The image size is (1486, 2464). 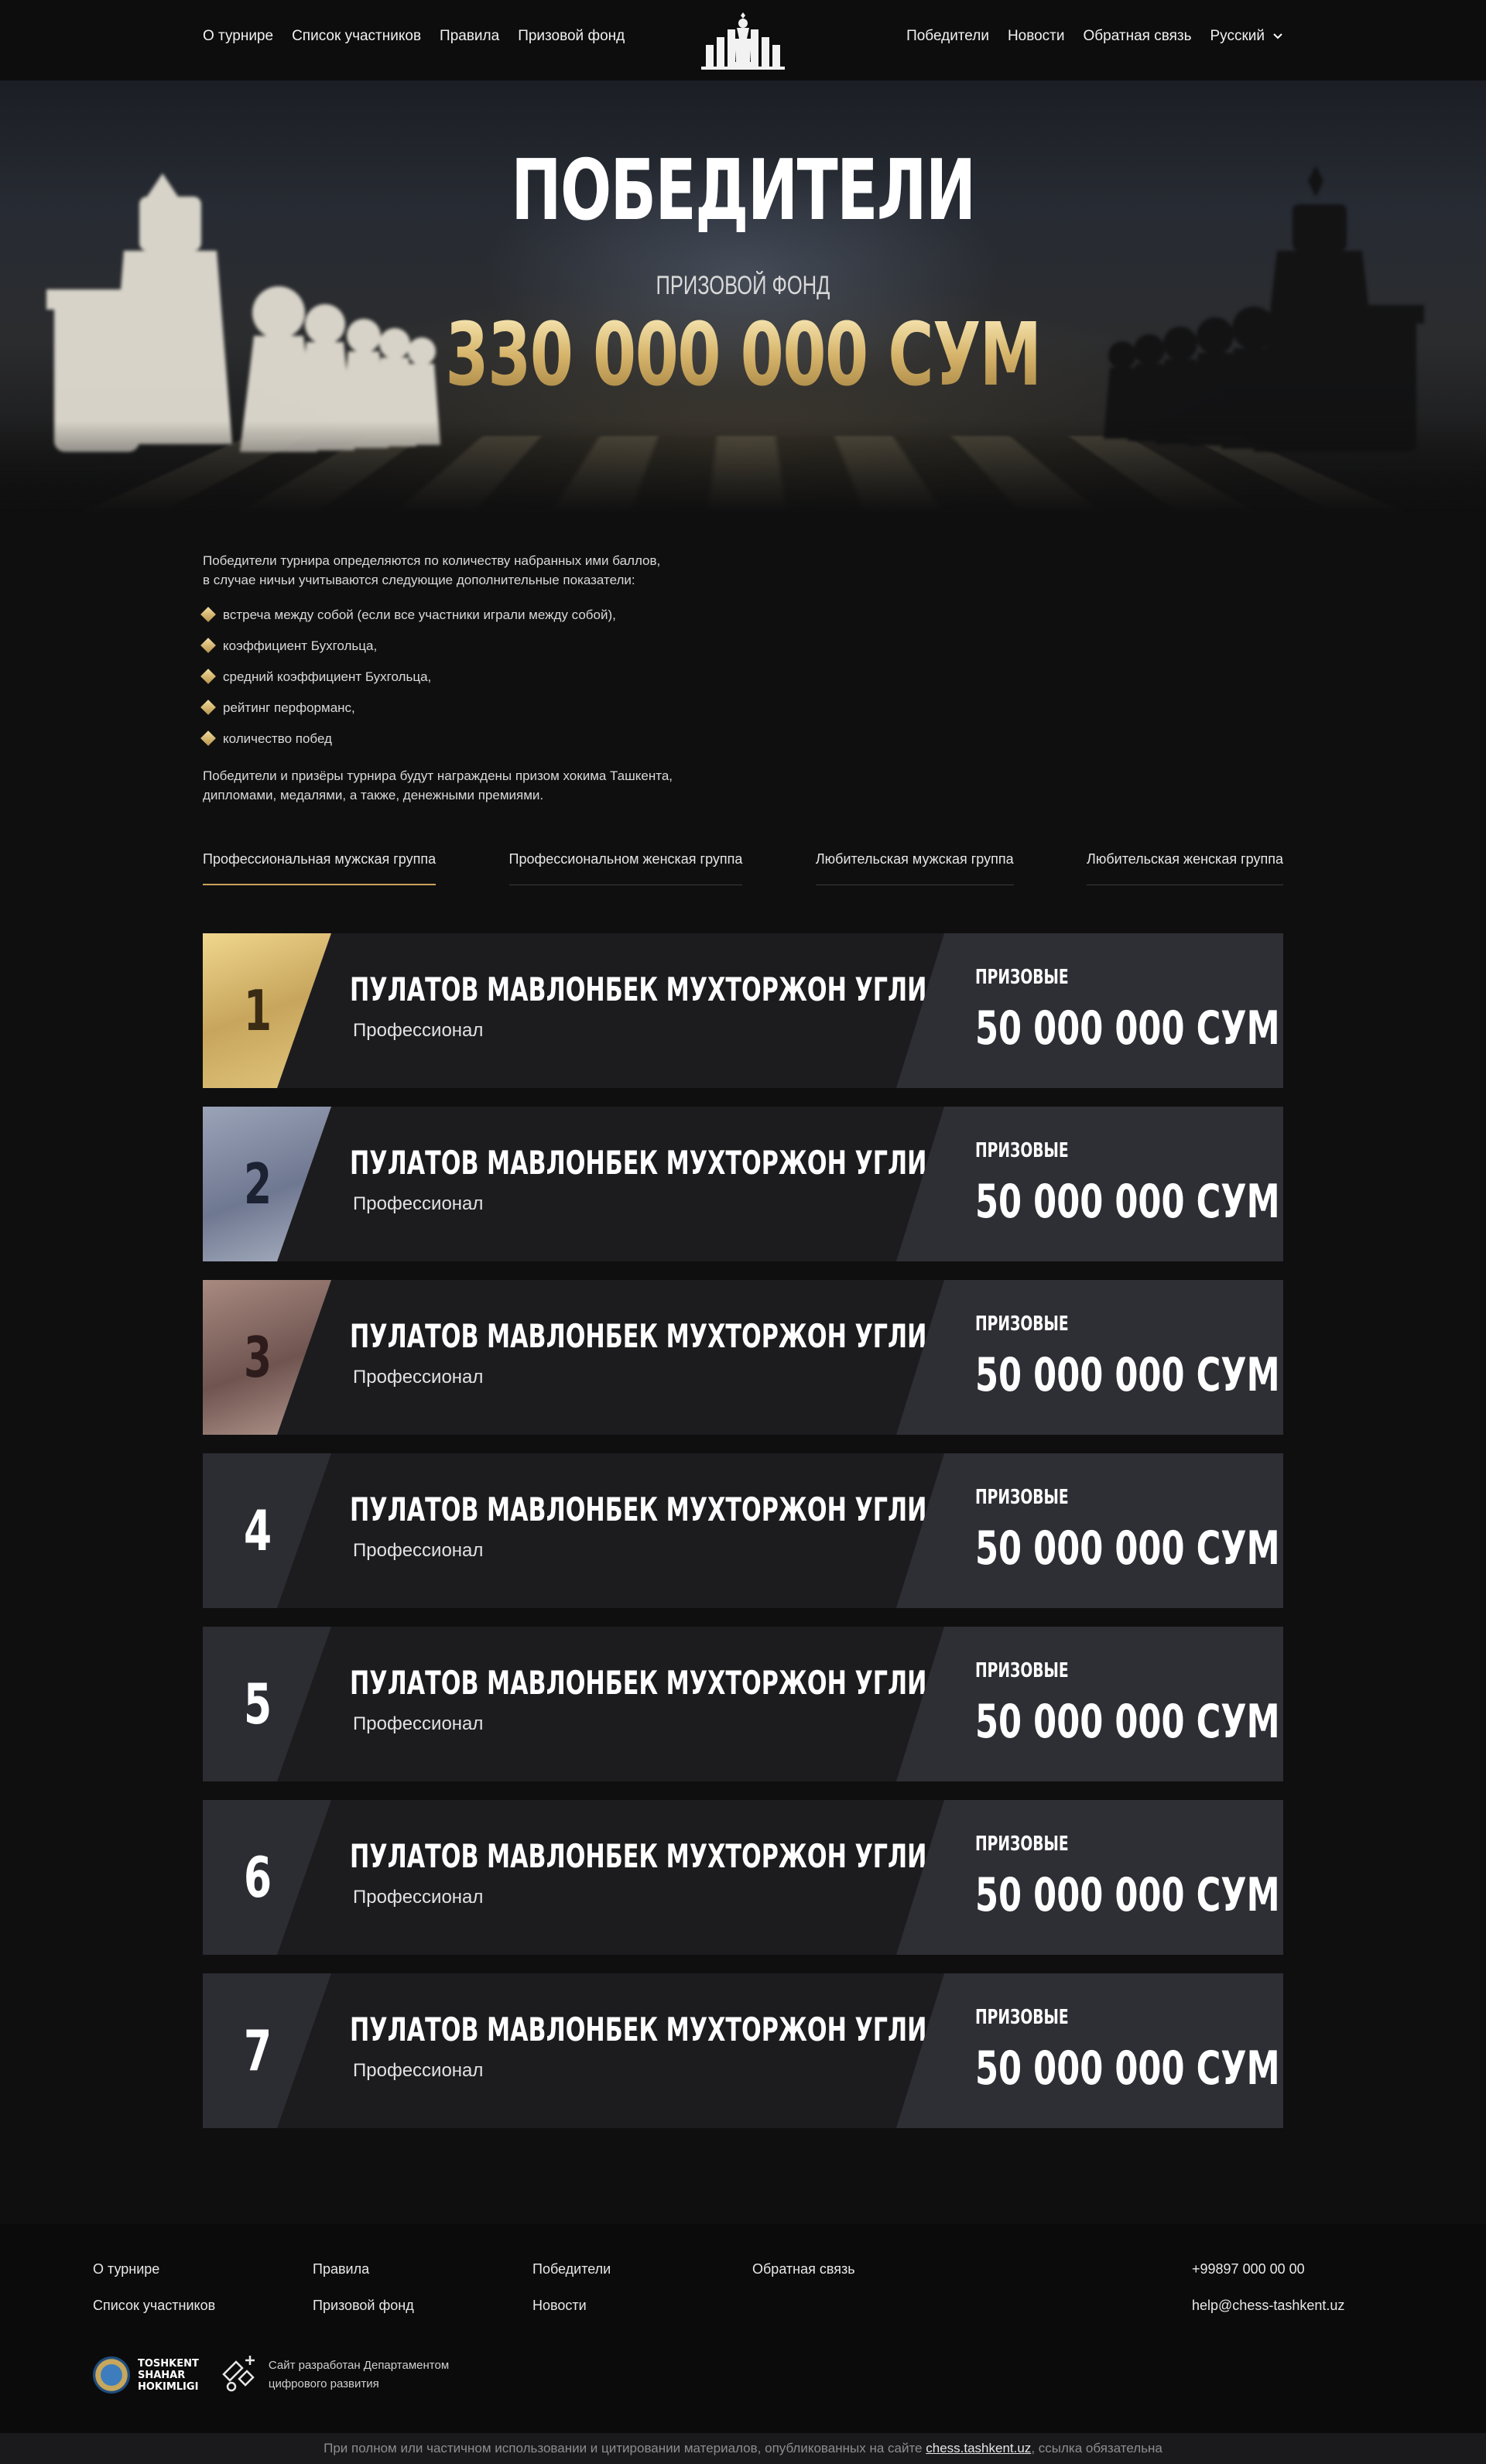 What do you see at coordinates (1096, 2448) in the screenshot?
I see `copyright-text-after: , ссылка обязательна` at bounding box center [1096, 2448].